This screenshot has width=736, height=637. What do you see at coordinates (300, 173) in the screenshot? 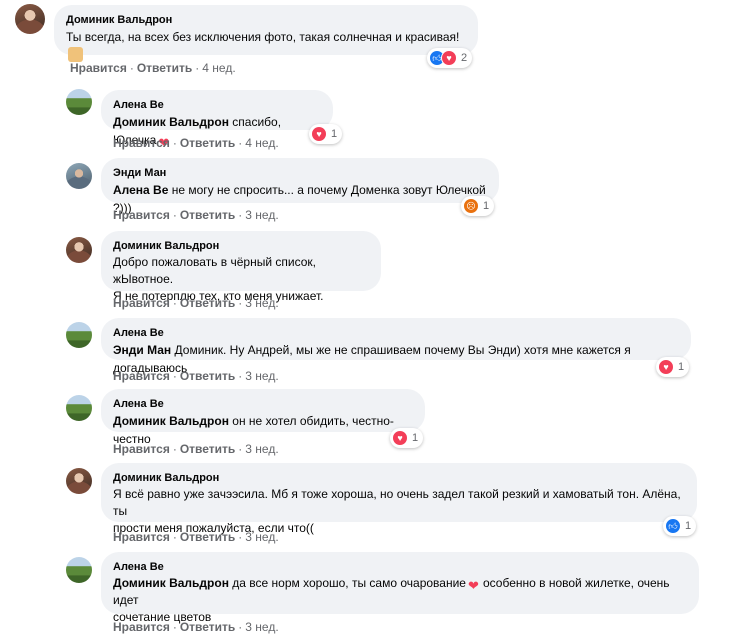
I see `comment-author: Энди Ман` at bounding box center [300, 173].